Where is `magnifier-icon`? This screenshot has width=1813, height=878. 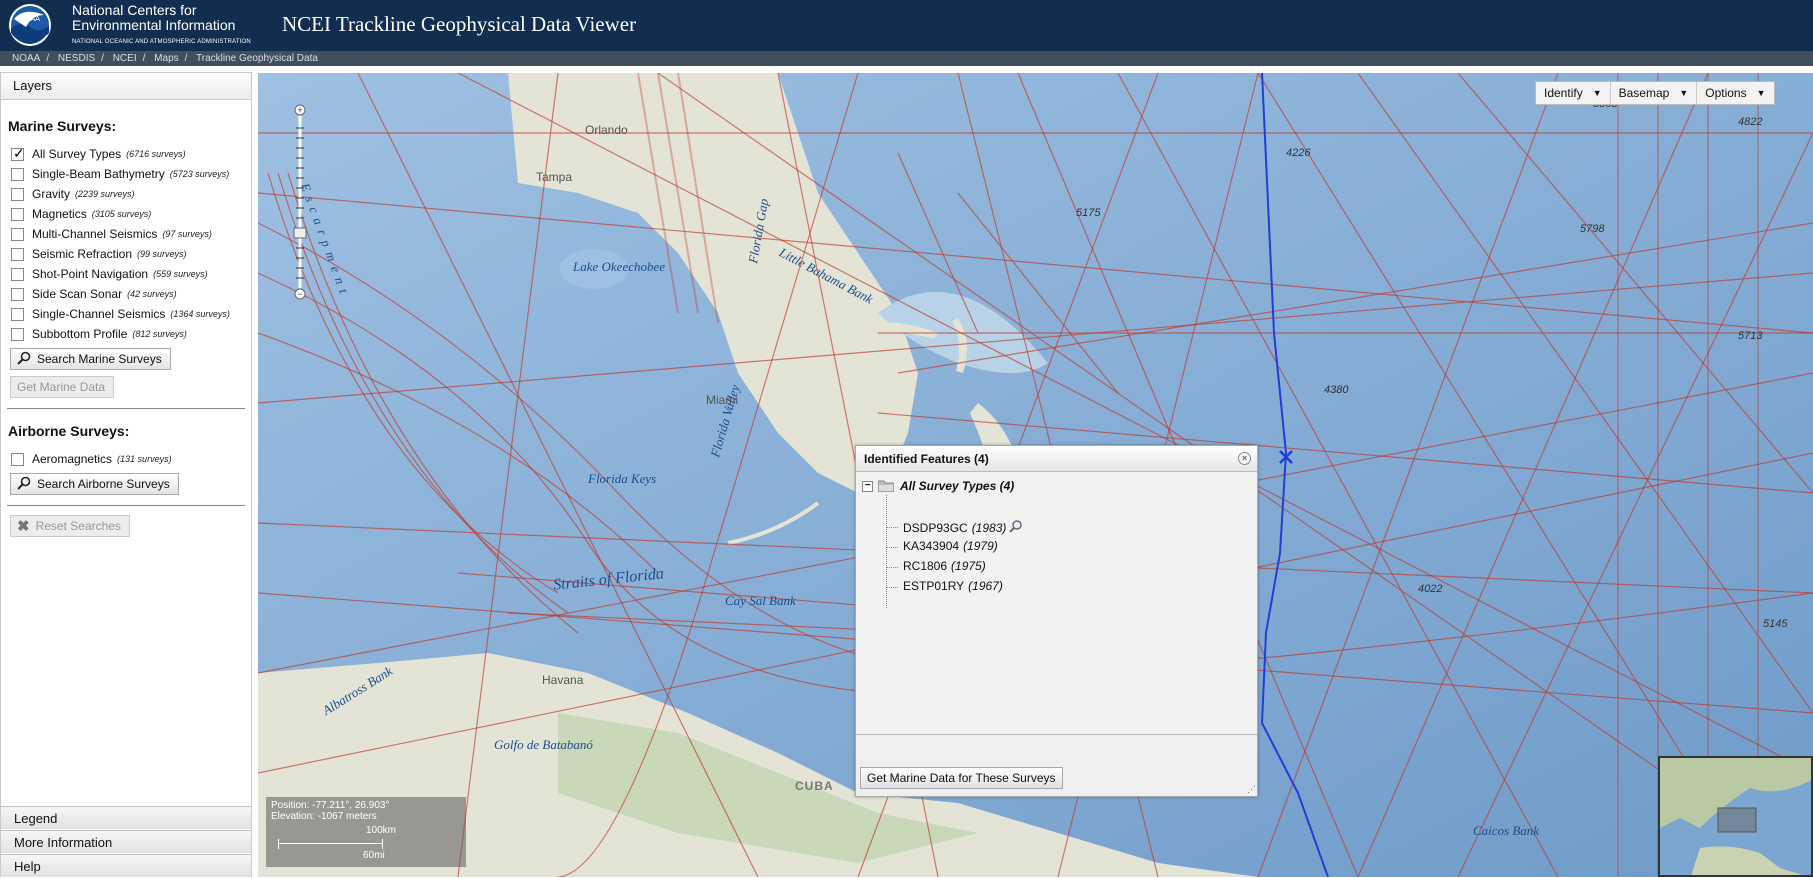 magnifier-icon is located at coordinates (24, 359).